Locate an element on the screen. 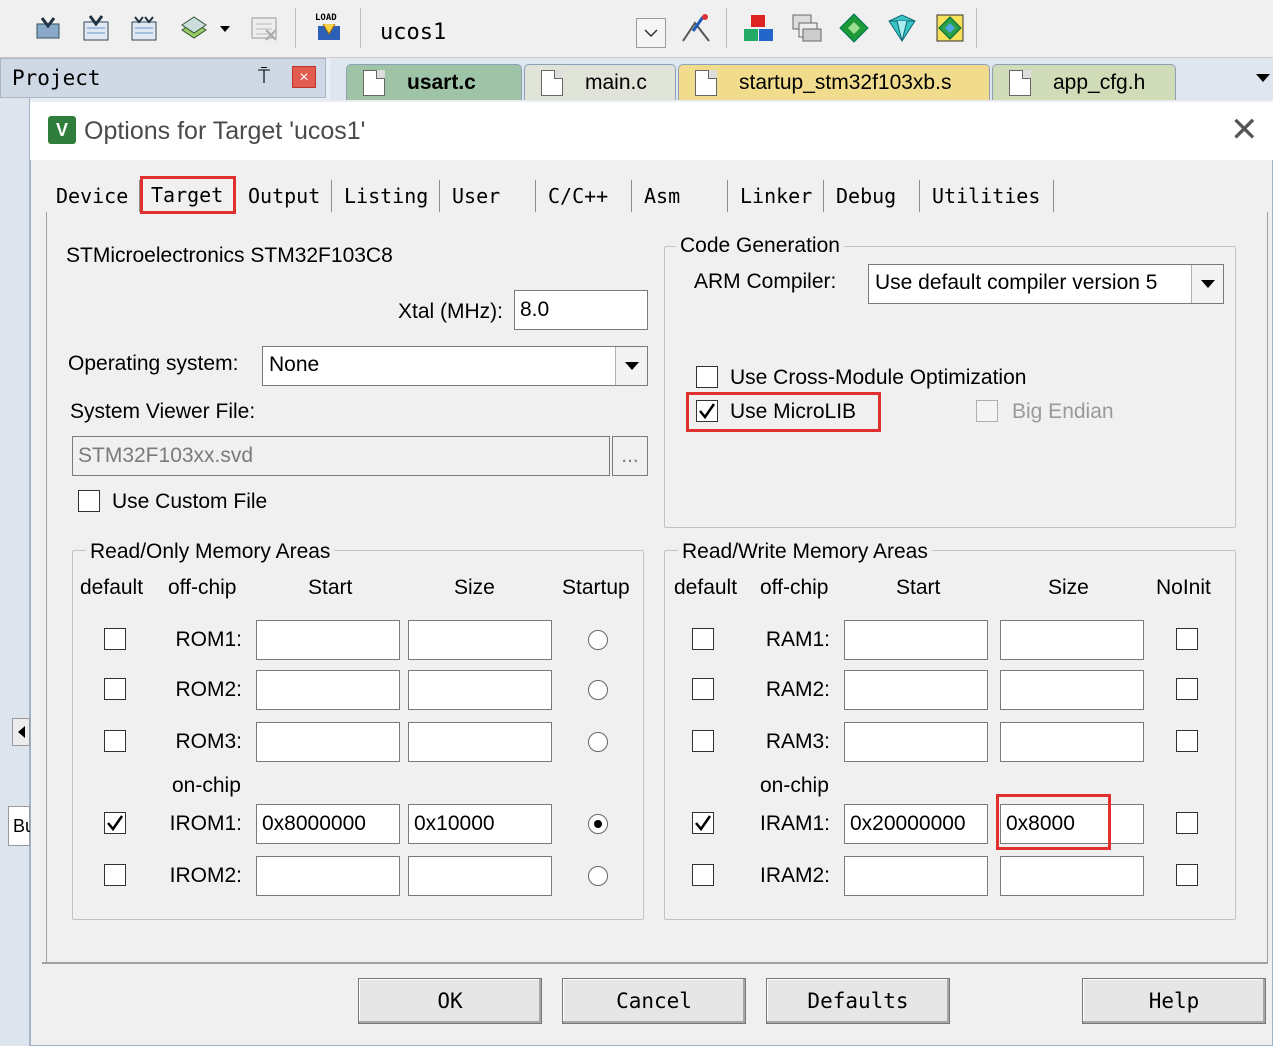 The height and width of the screenshot is (1046, 1273). tab-list-dropdown-icon is located at coordinates (1263, 78).